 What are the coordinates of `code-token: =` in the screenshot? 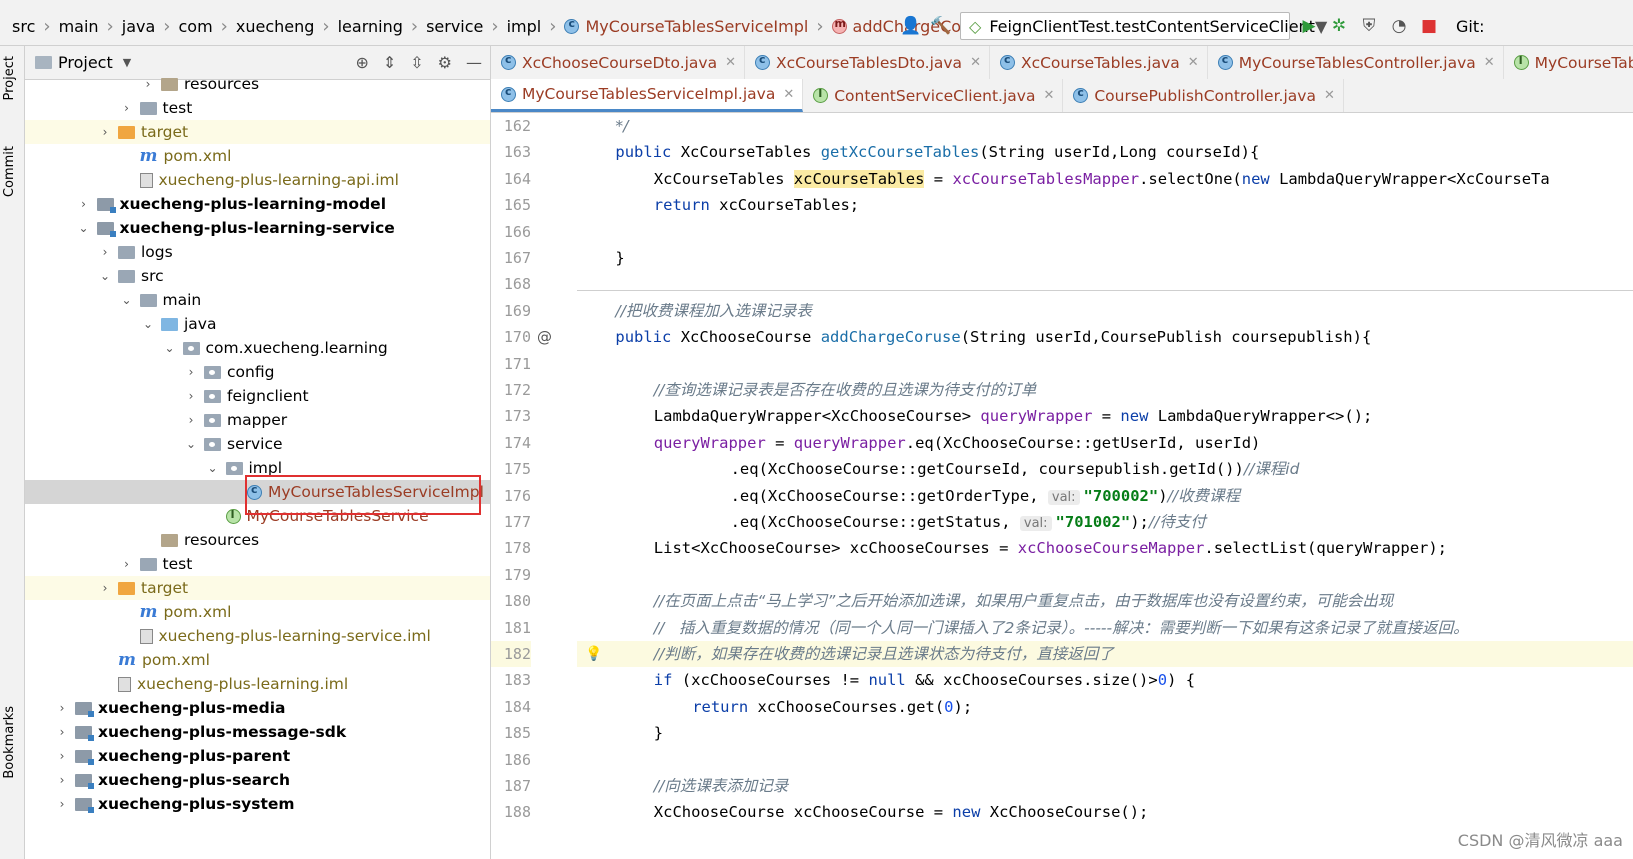 It's located at (779, 442).